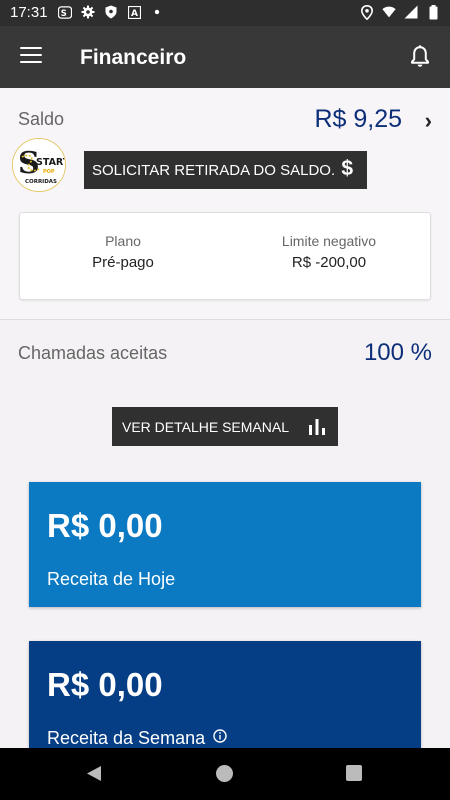 The image size is (450, 800). What do you see at coordinates (225, 544) in the screenshot?
I see `revenue-today-card: R$ 0,00 Receita de Hoje` at bounding box center [225, 544].